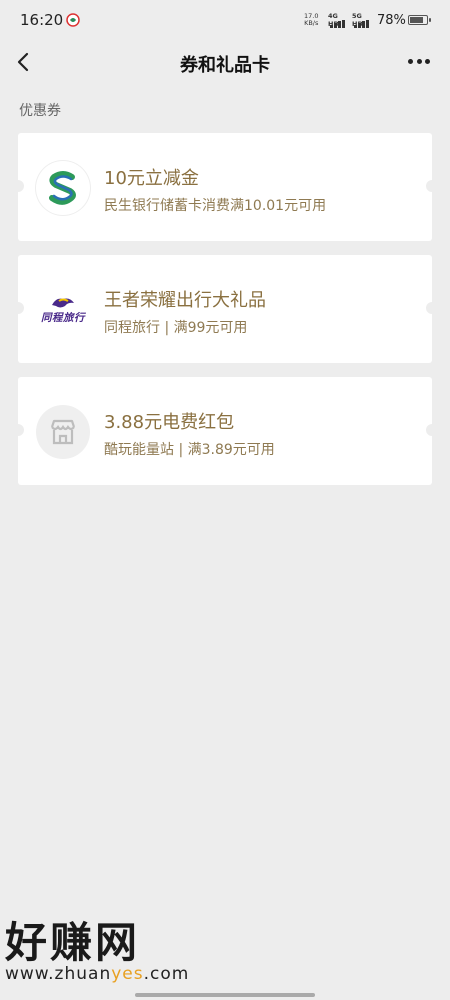  Describe the element at coordinates (419, 20) in the screenshot. I see `battery-icon` at that location.